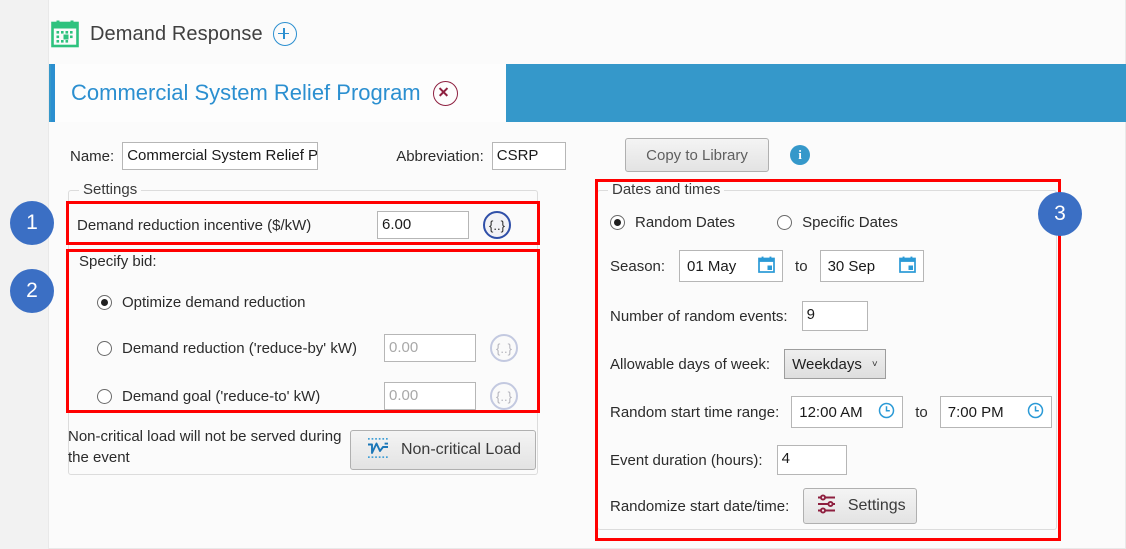  Describe the element at coordinates (975, 412) in the screenshot. I see `start-time-to-value: 7:00 PM` at that location.